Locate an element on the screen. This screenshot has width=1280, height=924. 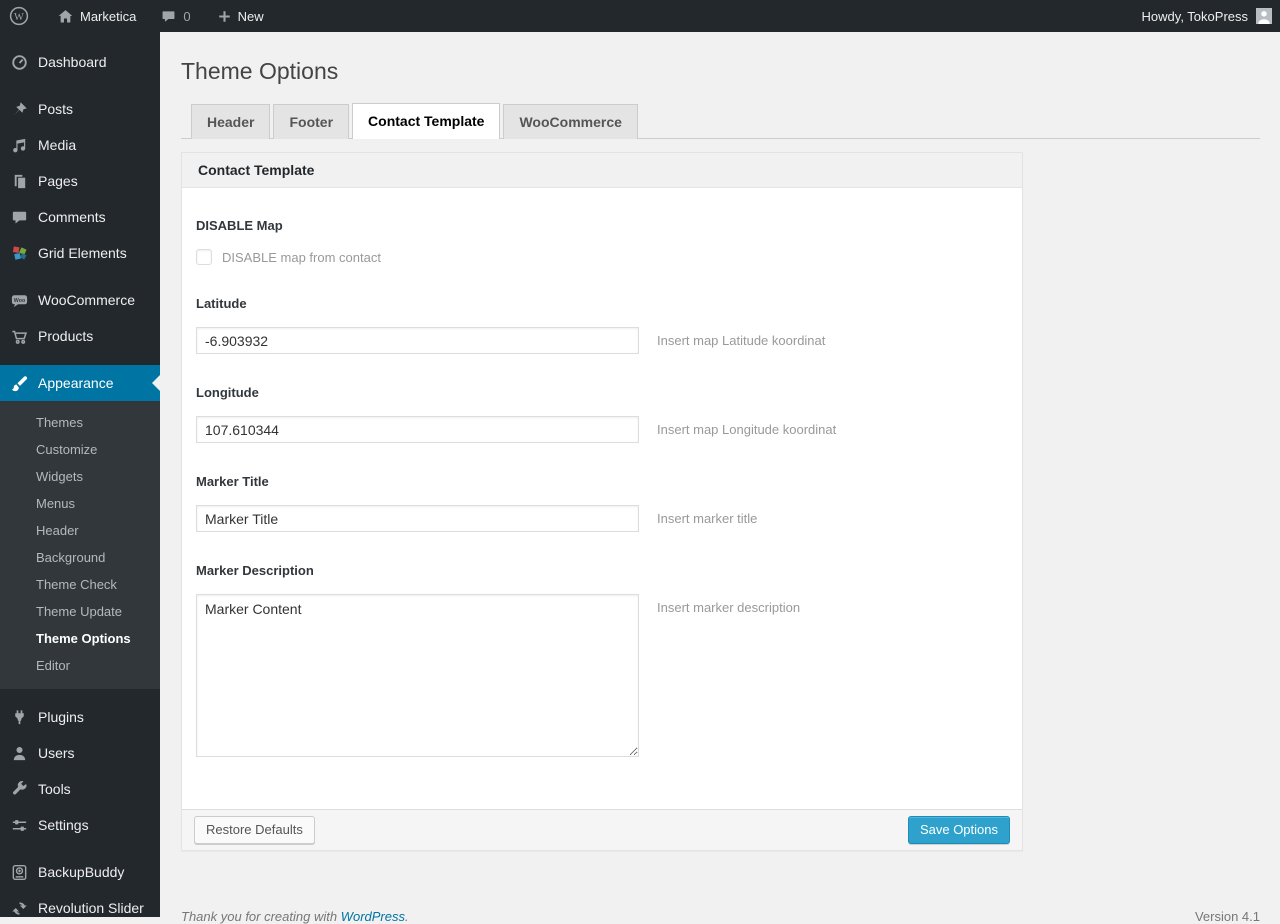
sidebar-item-pages: Pages is located at coordinates (80, 181).